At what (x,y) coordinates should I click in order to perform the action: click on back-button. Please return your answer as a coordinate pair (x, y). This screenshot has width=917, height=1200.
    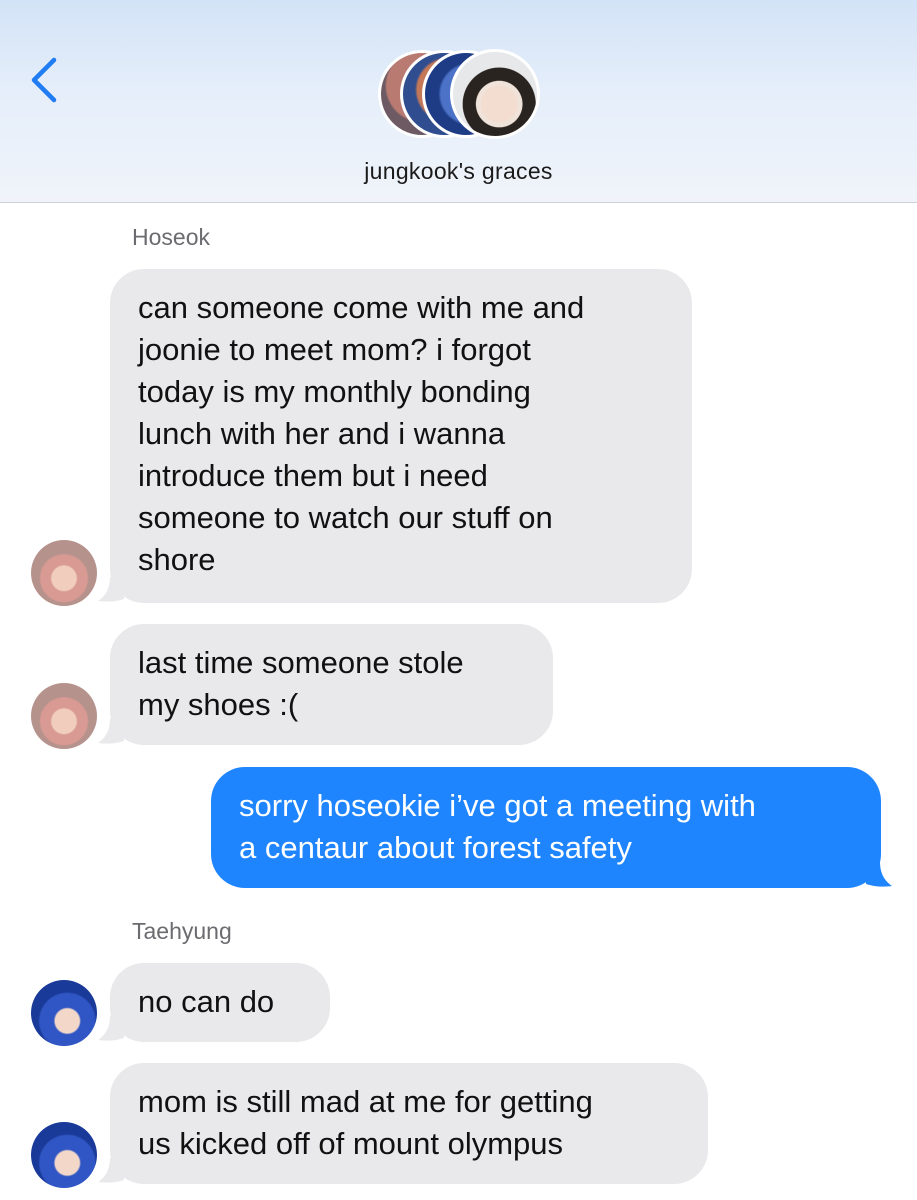
    Looking at the image, I should click on (46, 80).